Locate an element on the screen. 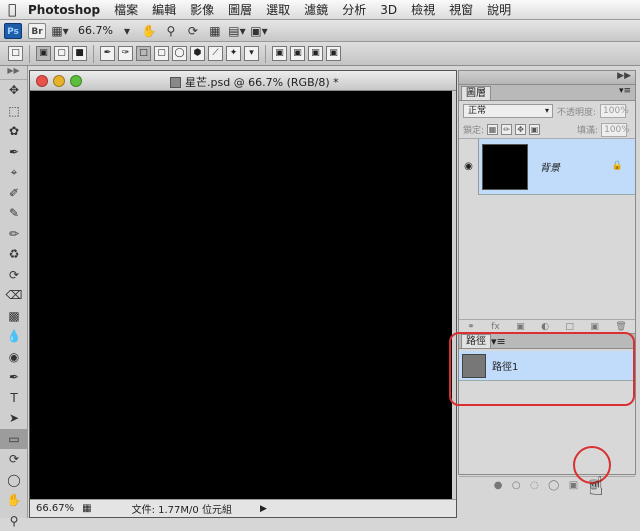 The height and width of the screenshot is (531, 640). subtract-icon: ▣ is located at coordinates (297, 53).